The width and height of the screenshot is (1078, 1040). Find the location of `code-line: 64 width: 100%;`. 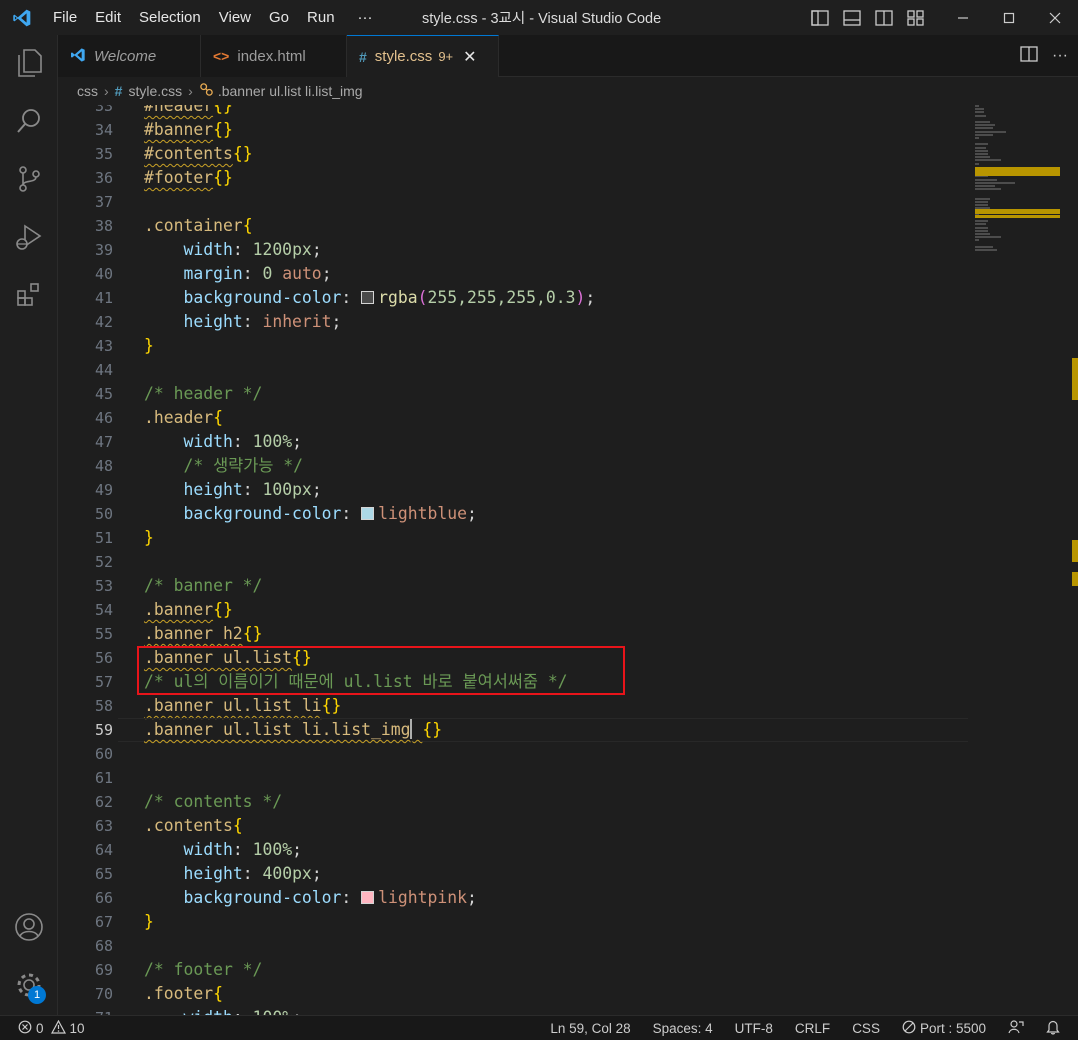

code-line: 64 width: 100%; is located at coordinates (513, 850).